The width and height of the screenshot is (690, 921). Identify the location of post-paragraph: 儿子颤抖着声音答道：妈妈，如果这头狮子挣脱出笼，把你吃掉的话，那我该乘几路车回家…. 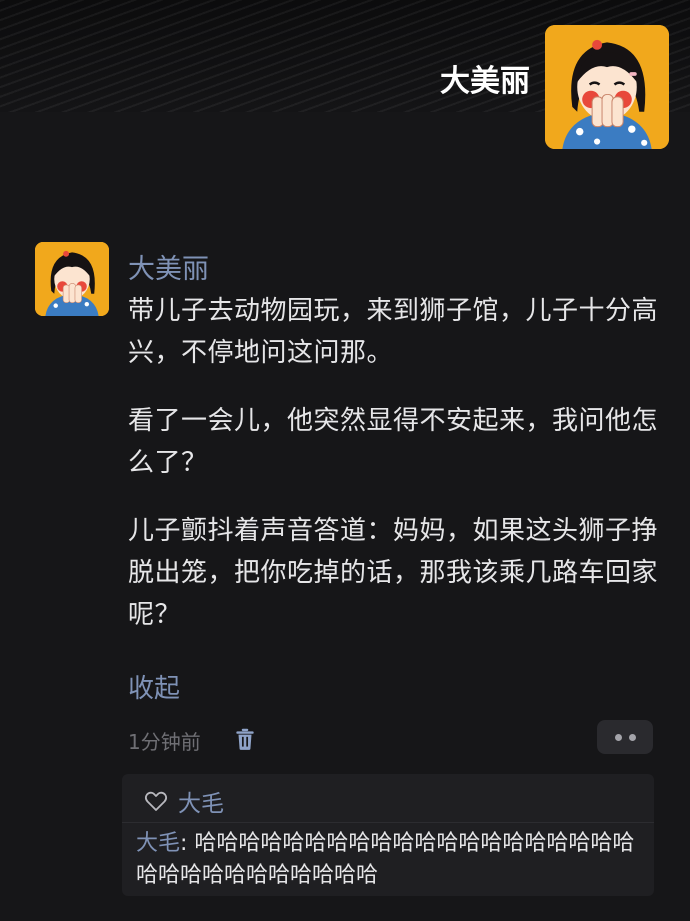
(393, 573).